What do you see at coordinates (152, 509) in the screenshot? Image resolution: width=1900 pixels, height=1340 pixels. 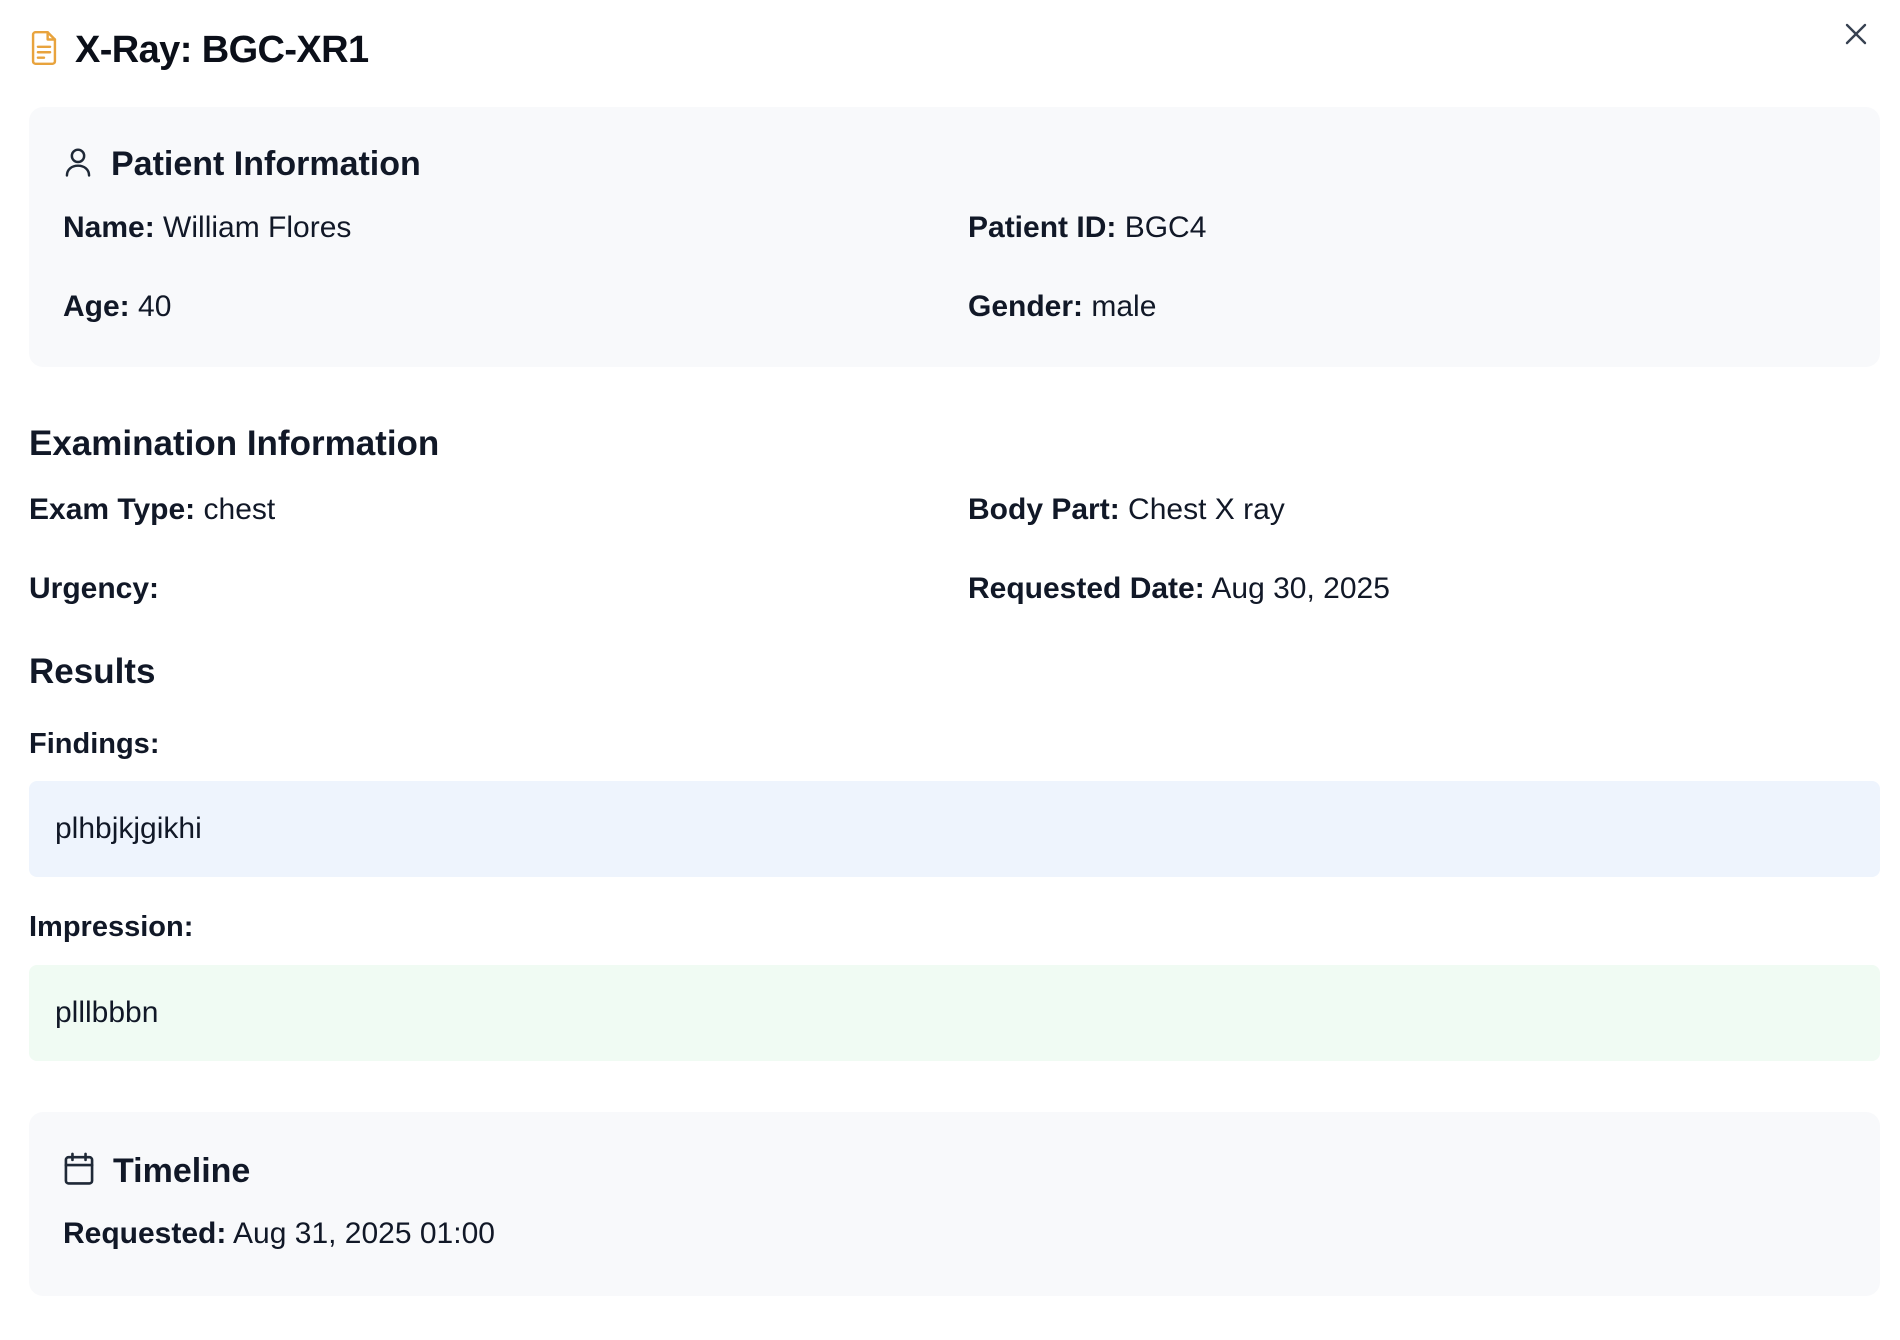 I see `exam-type-field: Exam Type: chest` at bounding box center [152, 509].